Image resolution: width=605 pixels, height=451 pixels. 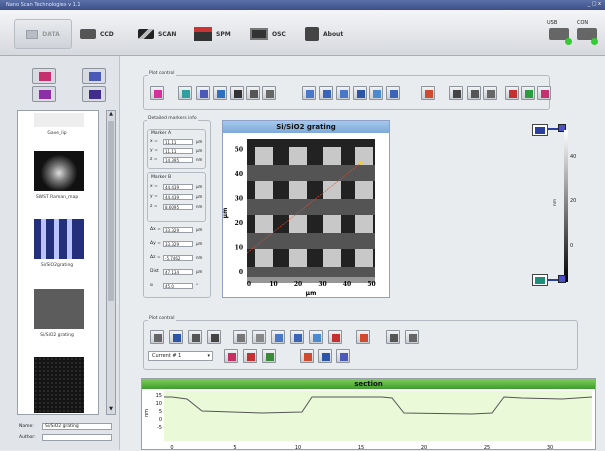 I want to click on save-button, so click(x=94, y=76).